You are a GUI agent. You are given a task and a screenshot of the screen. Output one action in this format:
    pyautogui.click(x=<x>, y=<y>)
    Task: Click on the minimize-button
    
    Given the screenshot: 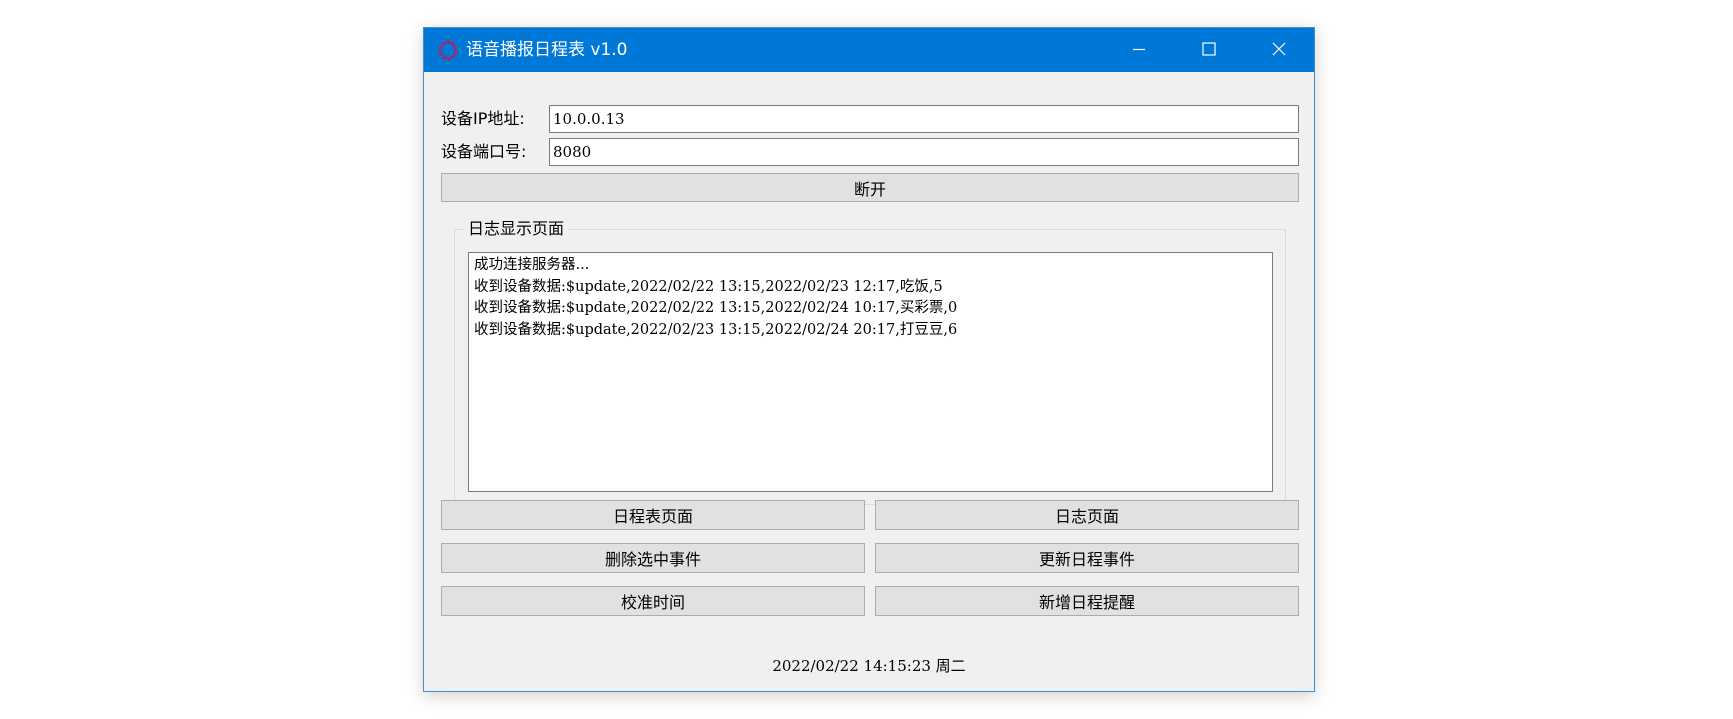 What is the action you would take?
    pyautogui.click(x=1139, y=50)
    